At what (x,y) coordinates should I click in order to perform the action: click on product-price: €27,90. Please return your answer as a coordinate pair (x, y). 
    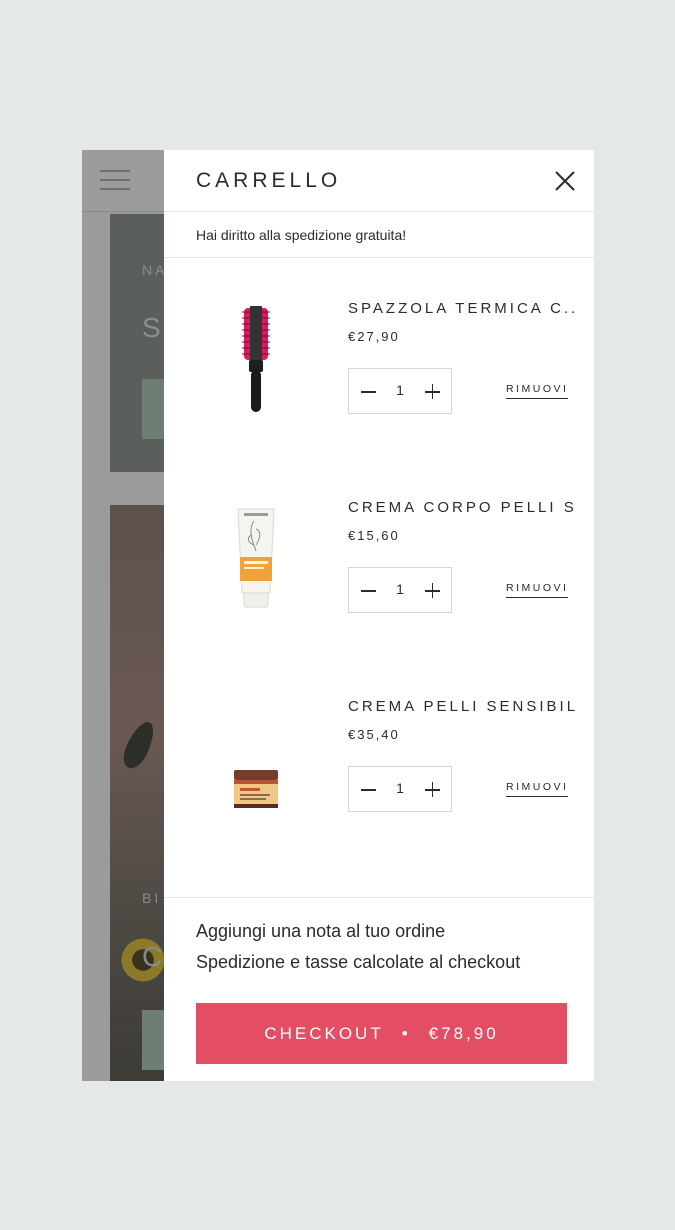
    Looking at the image, I should click on (374, 336).